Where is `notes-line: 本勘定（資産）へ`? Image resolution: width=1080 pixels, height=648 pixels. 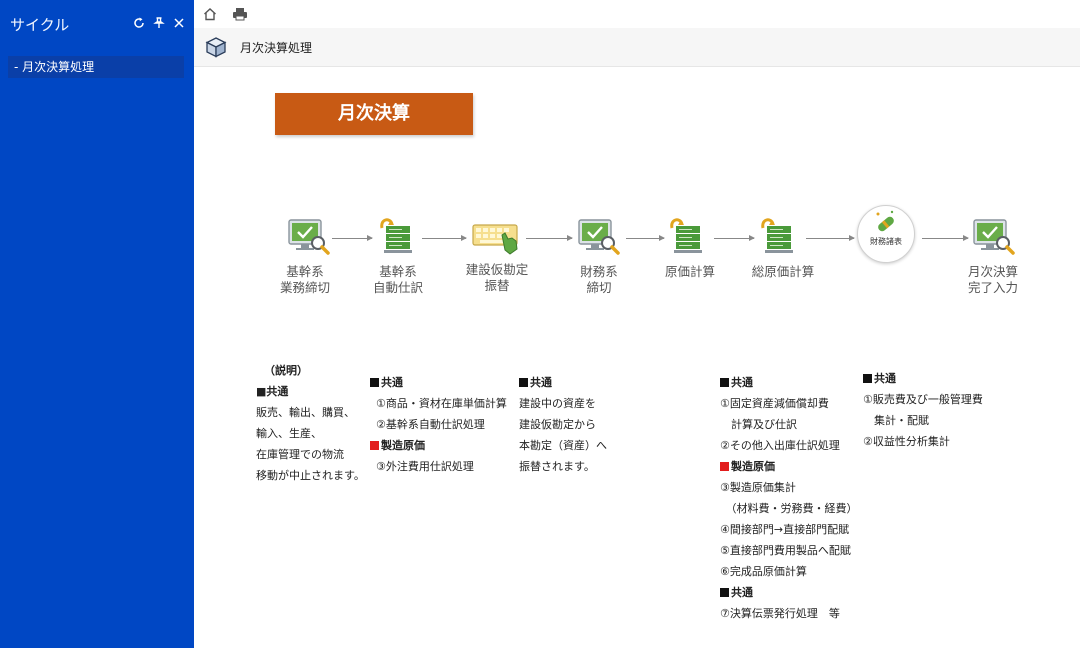
notes-line: 本勘定（資産）へ is located at coordinates (563, 445).